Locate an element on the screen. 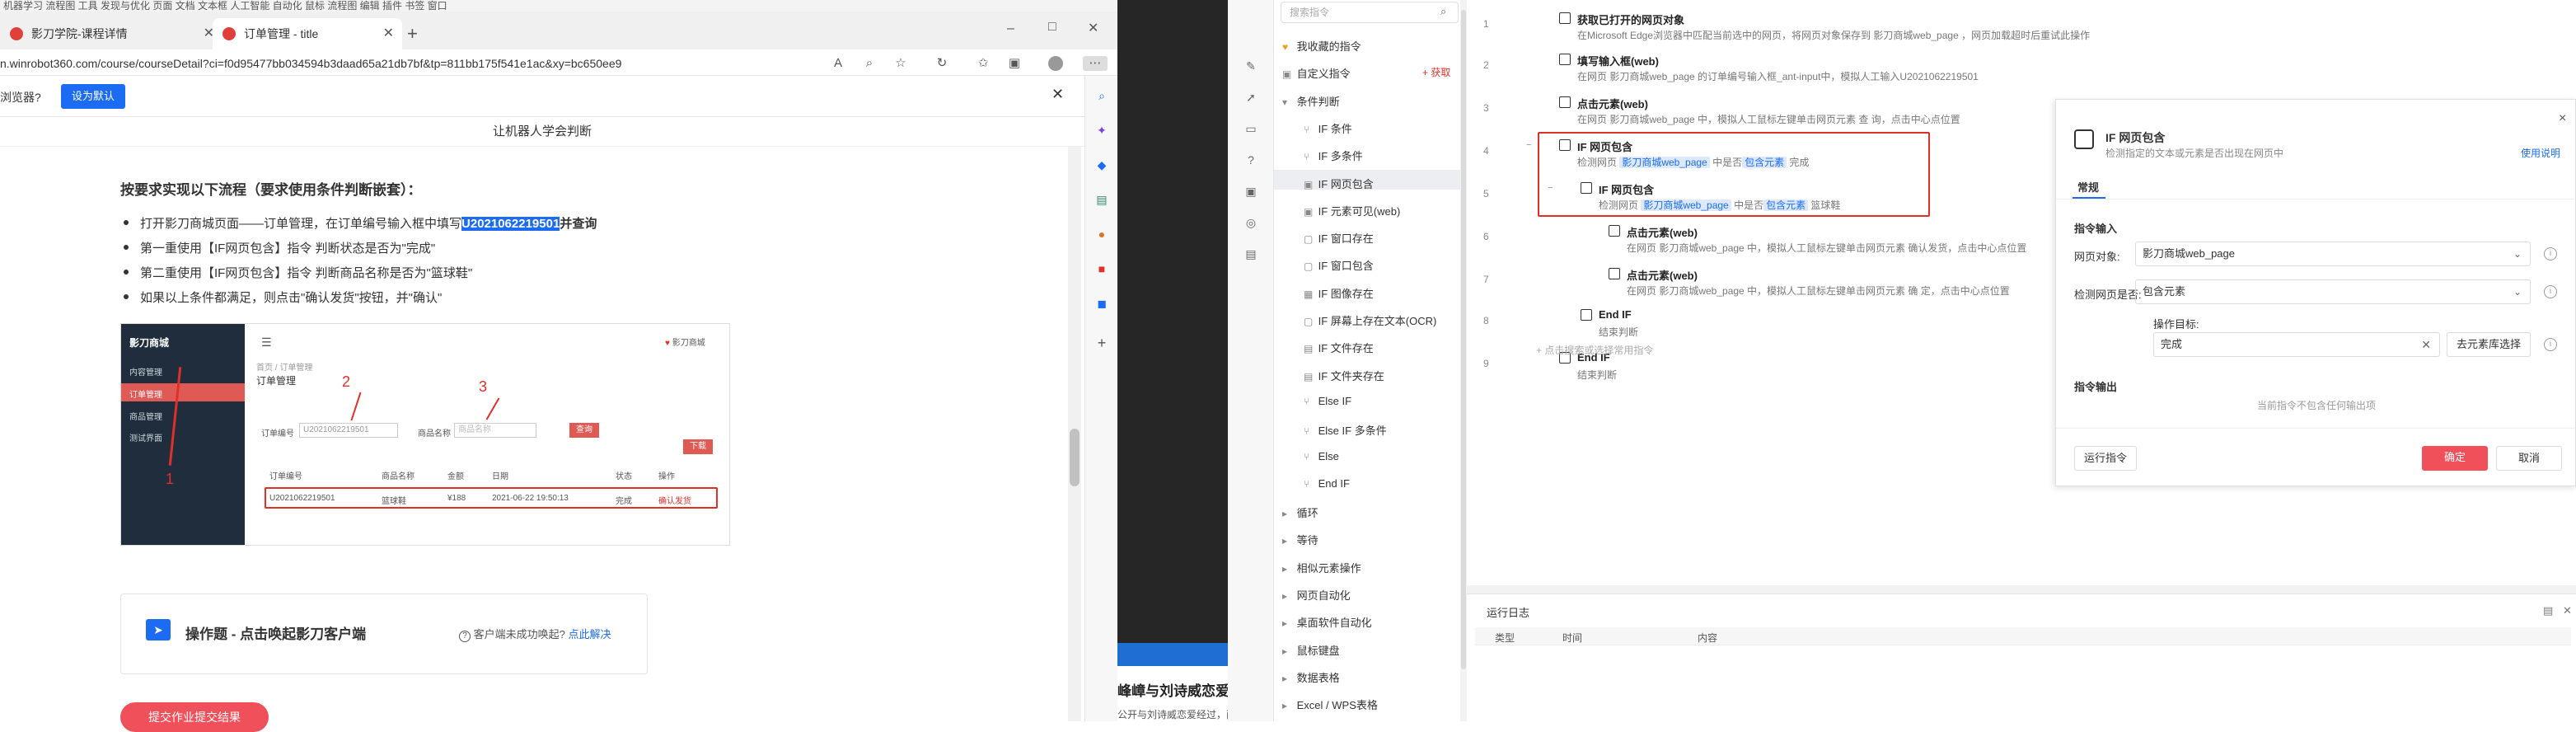 Image resolution: width=2576 pixels, height=732 pixels. command-item: ▢ IF 窗口包含 is located at coordinates (1339, 265).